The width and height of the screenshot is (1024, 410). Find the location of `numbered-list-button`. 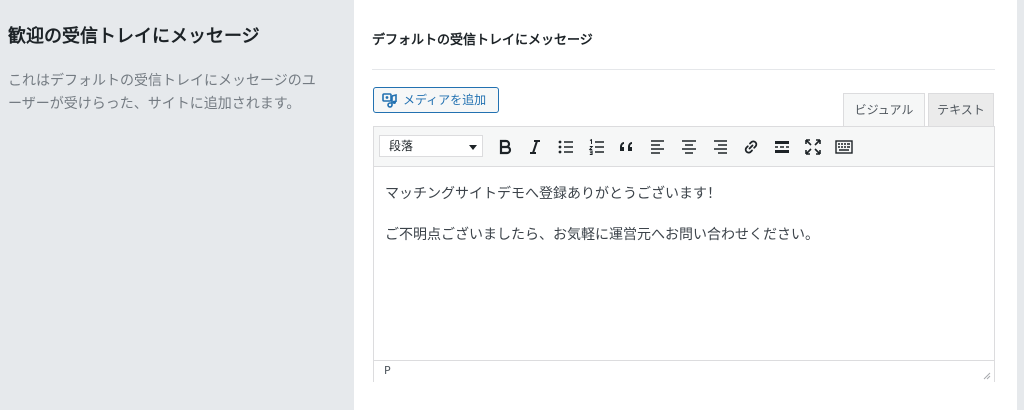

numbered-list-button is located at coordinates (597, 147).